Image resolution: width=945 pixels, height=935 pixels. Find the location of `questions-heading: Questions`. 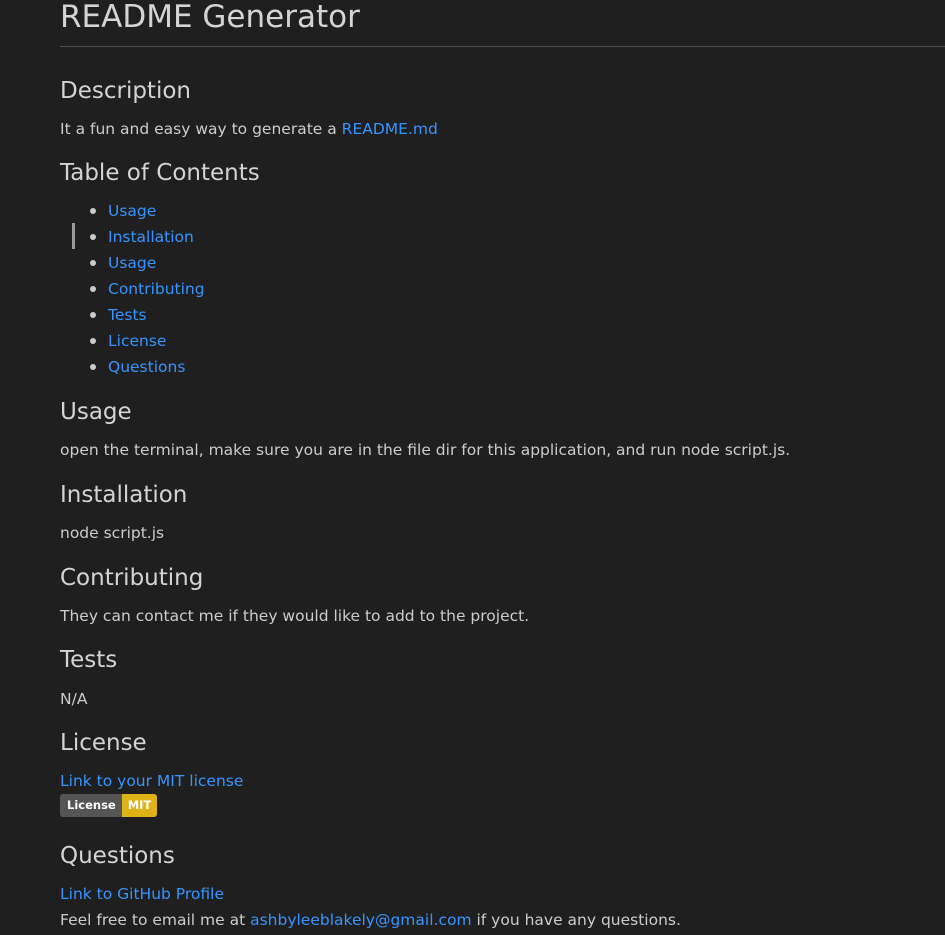

questions-heading: Questions is located at coordinates (117, 856).